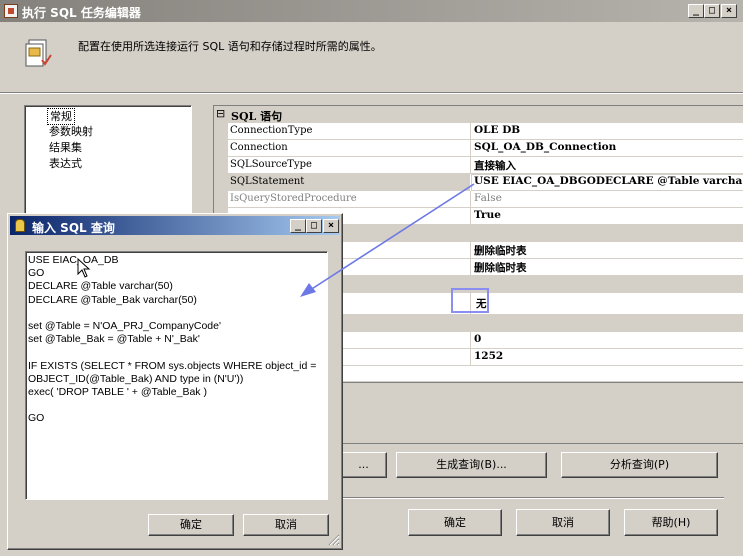 This screenshot has height=556, width=743. I want to click on grid-section-header: ⊟ SQL 语句, so click(478, 114).